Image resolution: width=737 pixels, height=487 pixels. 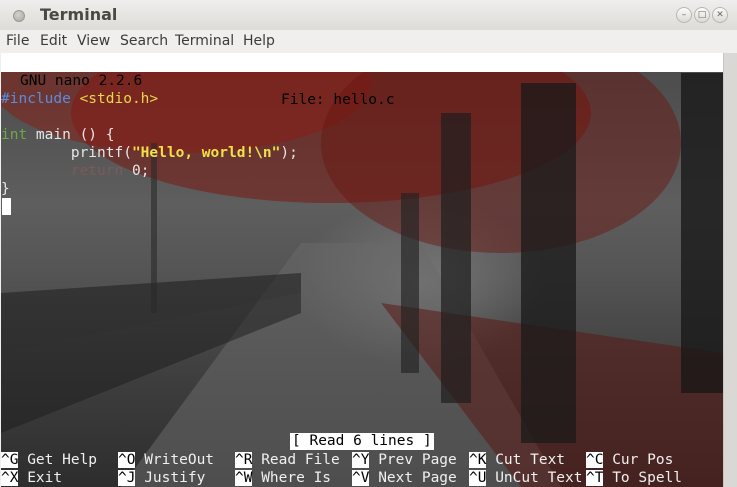 I want to click on text-cursor, so click(x=6, y=206).